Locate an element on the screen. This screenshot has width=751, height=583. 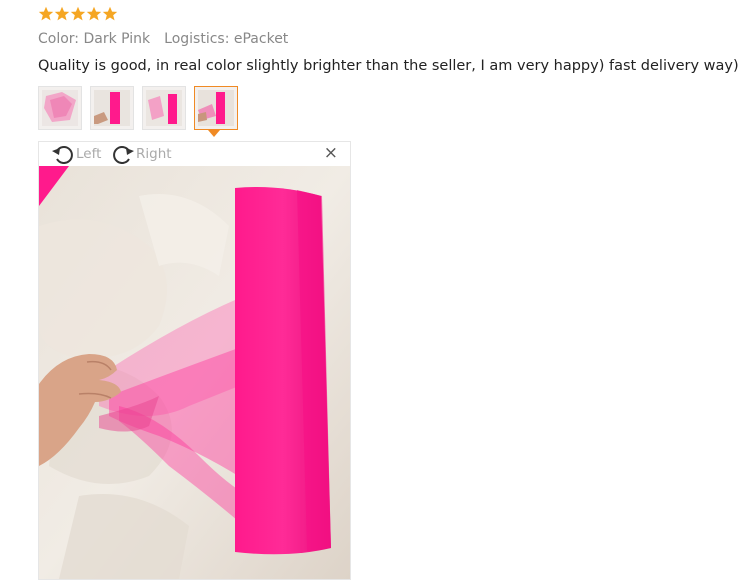
logistics-option: Logistics: ePacket is located at coordinates (226, 39).